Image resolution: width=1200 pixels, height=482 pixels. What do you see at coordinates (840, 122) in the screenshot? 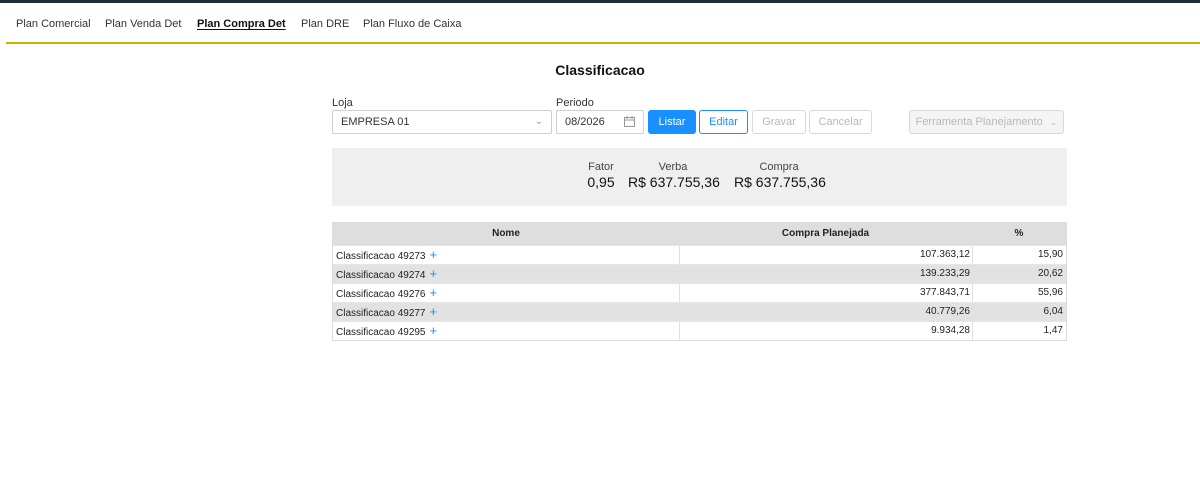
I see `cancelar-button: Cancelar` at bounding box center [840, 122].